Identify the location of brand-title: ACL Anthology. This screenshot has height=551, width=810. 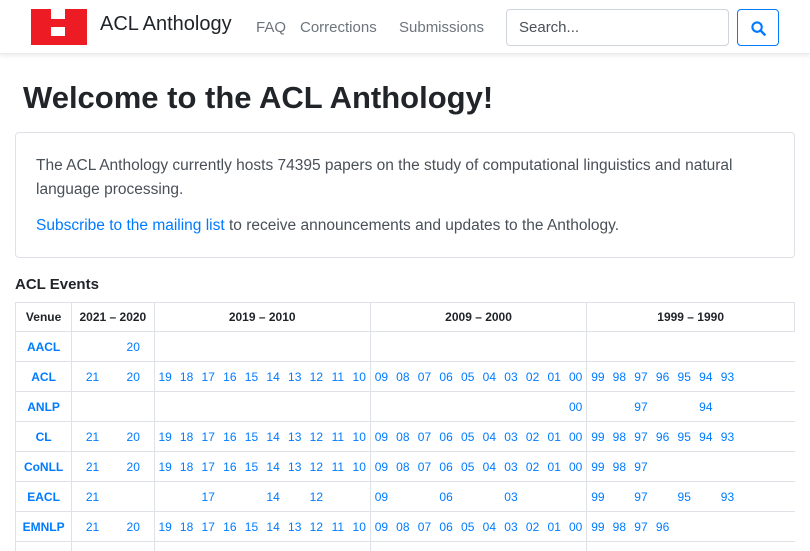
(166, 24).